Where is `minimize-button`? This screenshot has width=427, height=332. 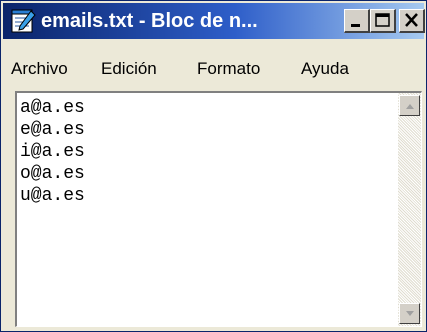
minimize-button is located at coordinates (357, 21).